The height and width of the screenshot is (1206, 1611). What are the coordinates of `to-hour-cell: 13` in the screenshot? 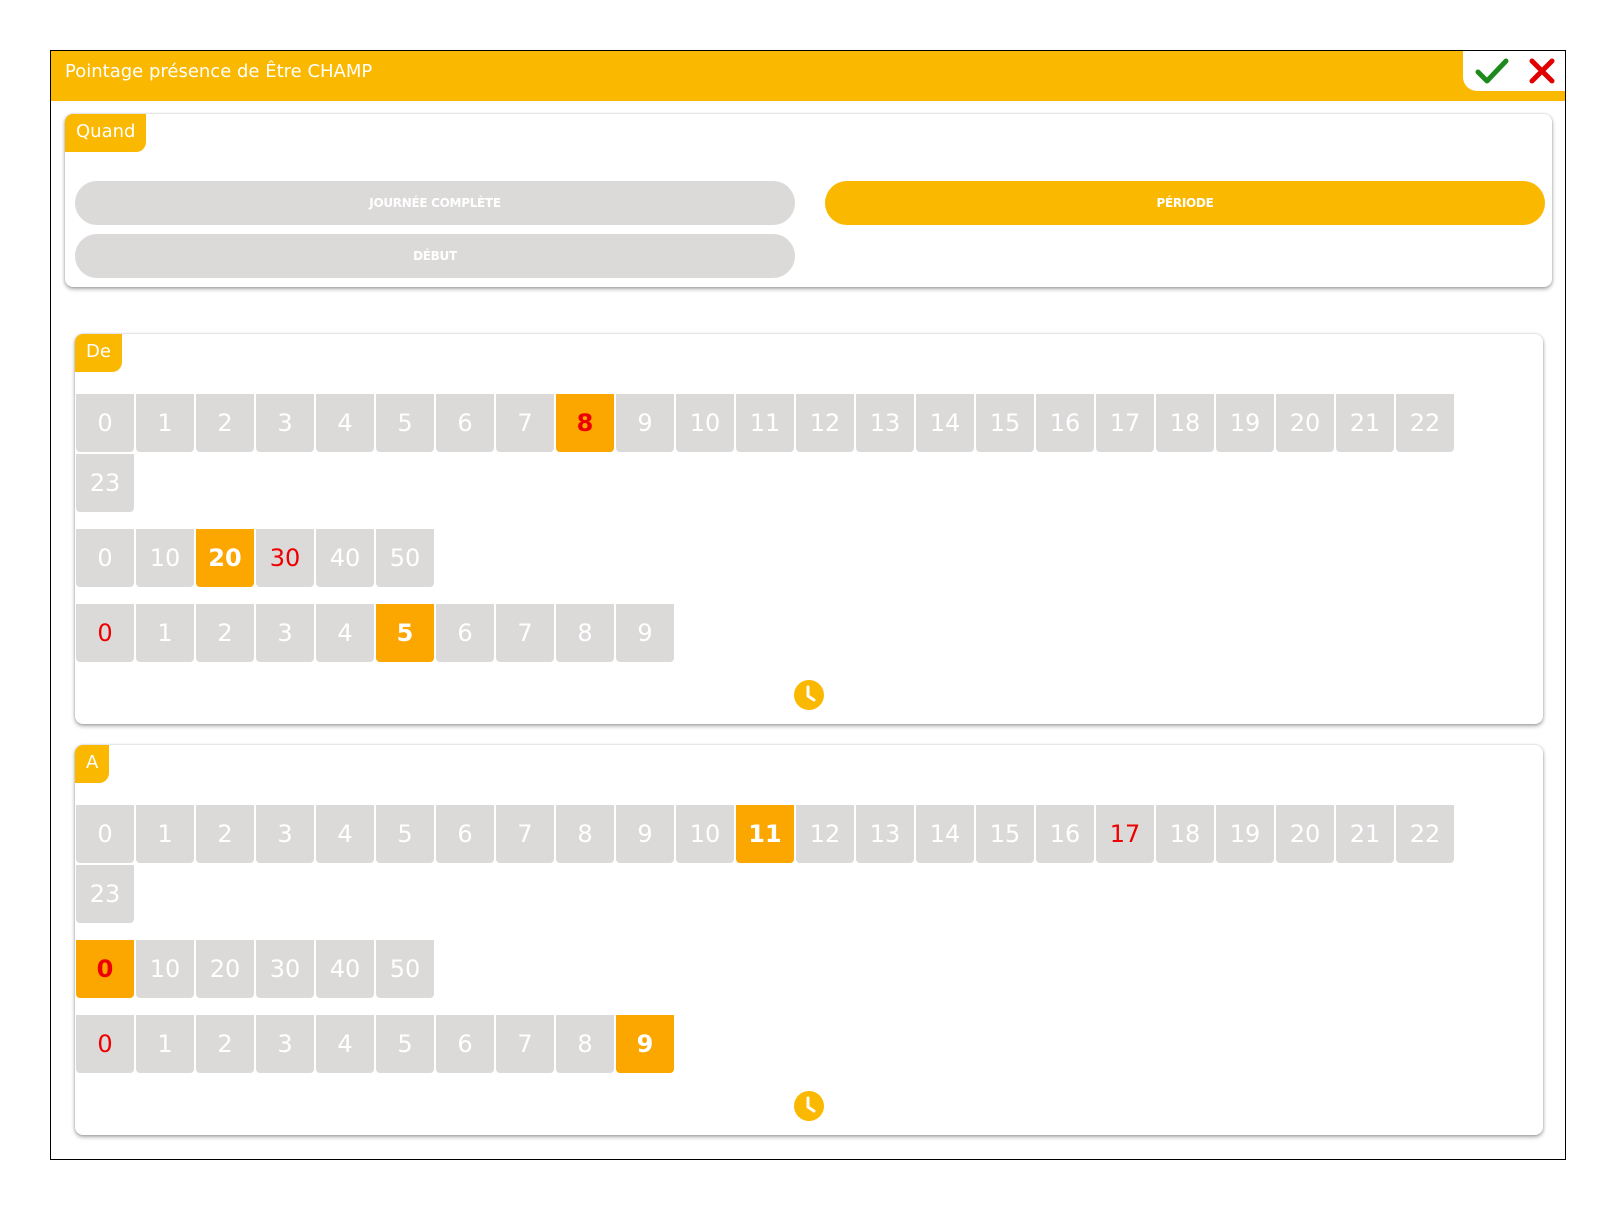 It's located at (885, 834).